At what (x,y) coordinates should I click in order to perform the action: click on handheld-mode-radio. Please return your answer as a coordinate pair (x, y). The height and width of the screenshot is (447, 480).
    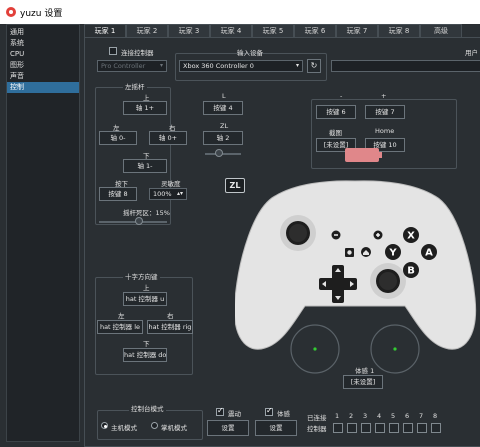
    Looking at the image, I should click on (154, 425).